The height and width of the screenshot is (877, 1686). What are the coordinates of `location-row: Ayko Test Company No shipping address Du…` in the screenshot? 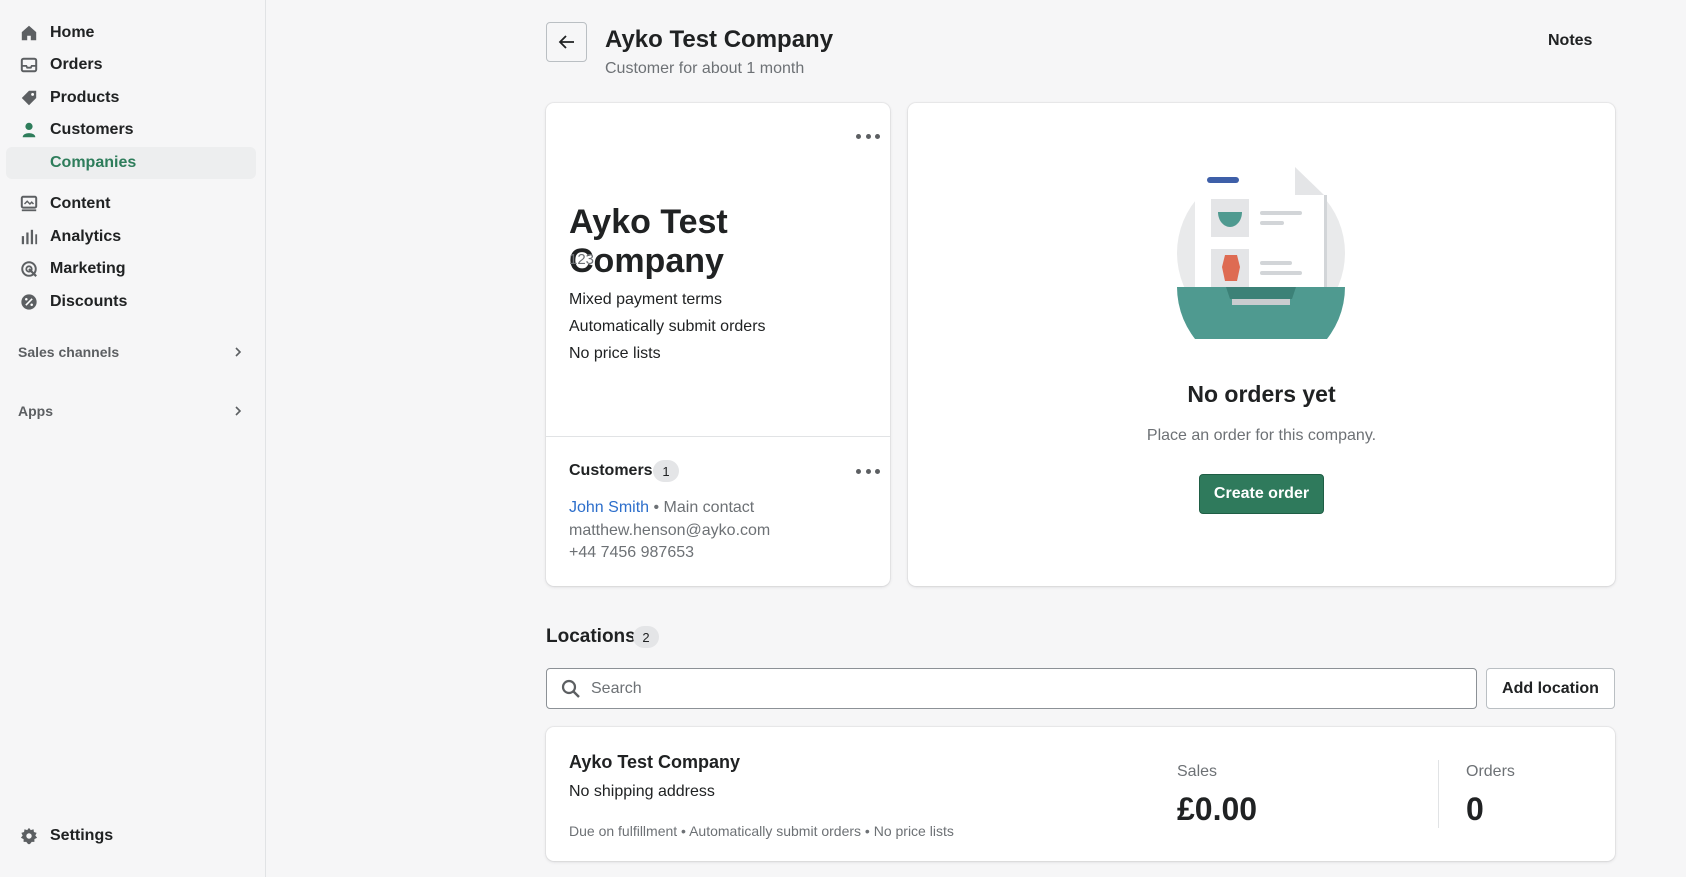 It's located at (1080, 794).